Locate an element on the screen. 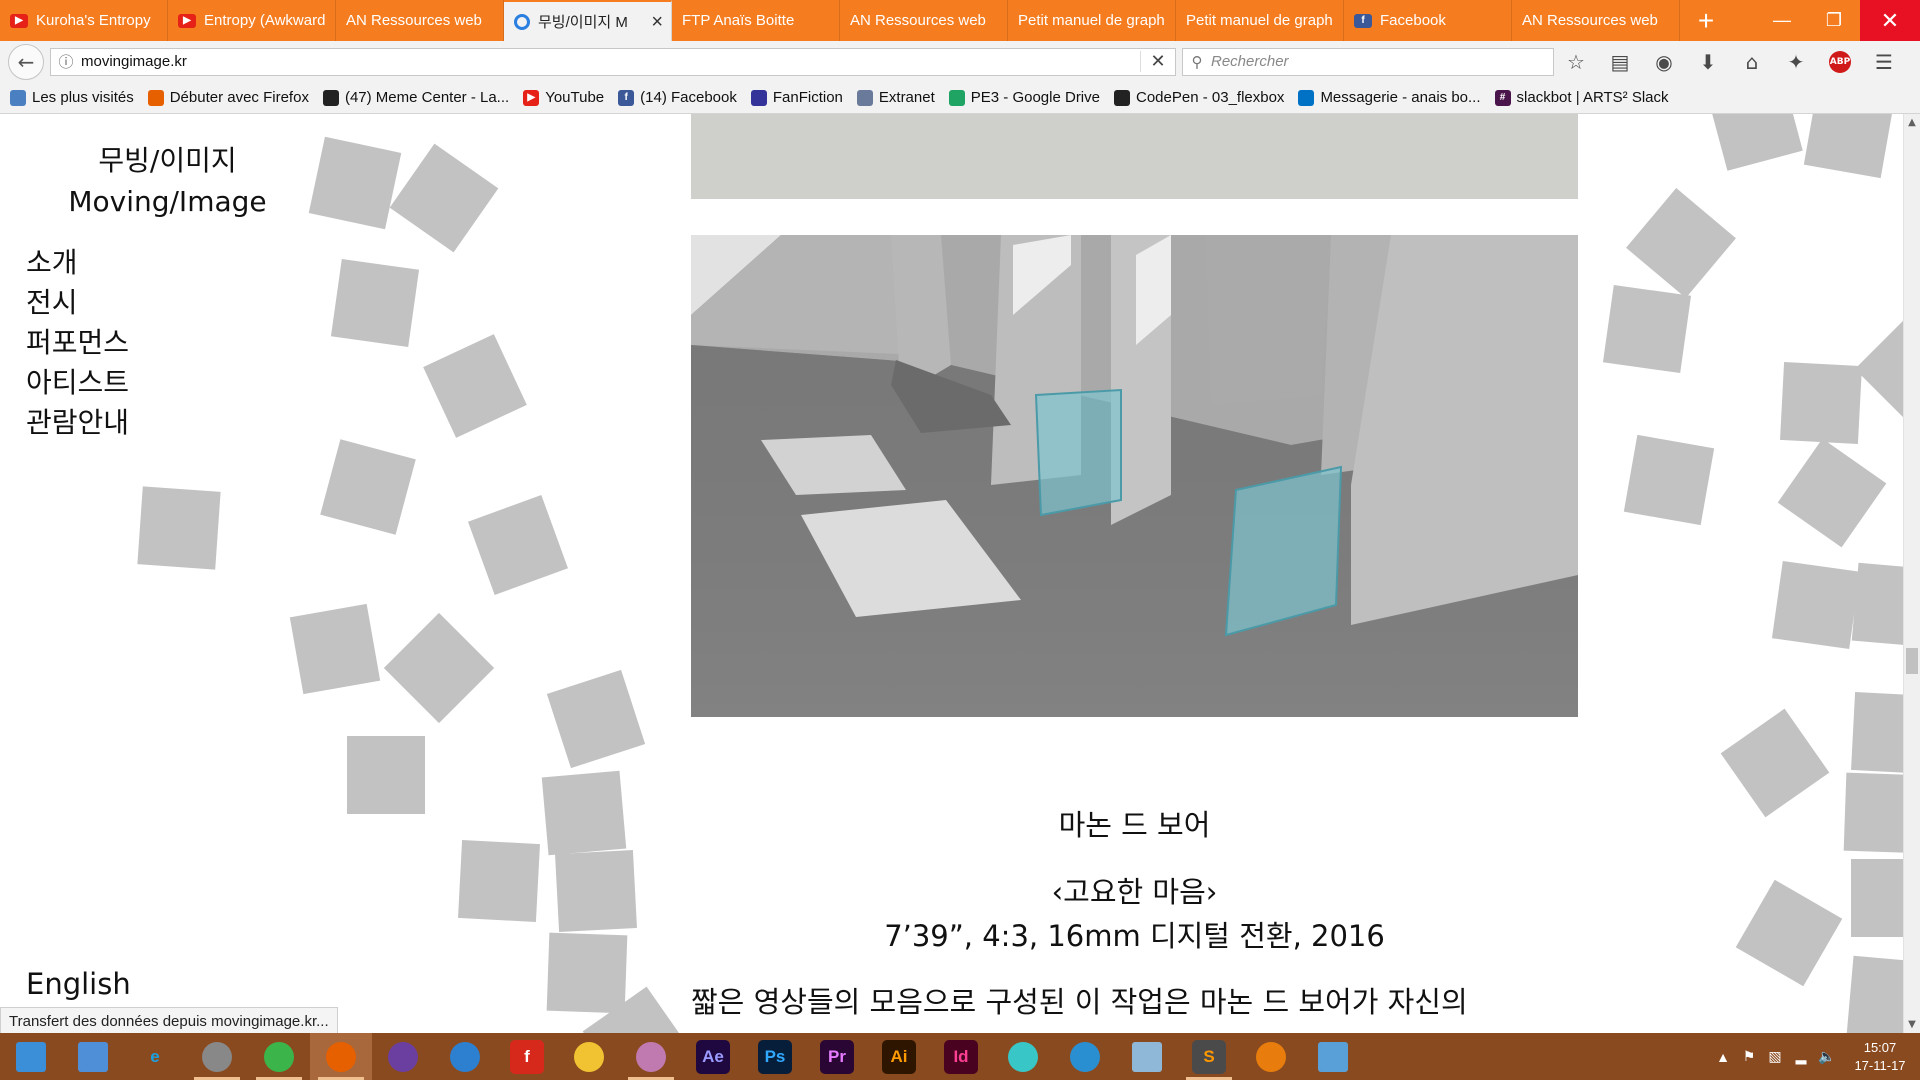  stop-loading-icon: ✕ is located at coordinates (1157, 61).